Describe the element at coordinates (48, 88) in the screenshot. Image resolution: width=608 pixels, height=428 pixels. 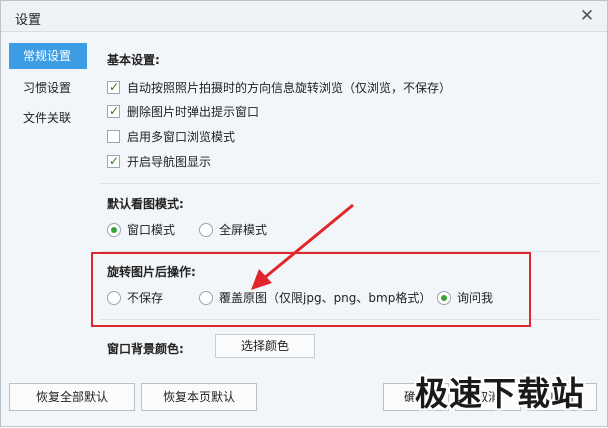
I see `sidebar-item-habits: 习惯设置` at that location.